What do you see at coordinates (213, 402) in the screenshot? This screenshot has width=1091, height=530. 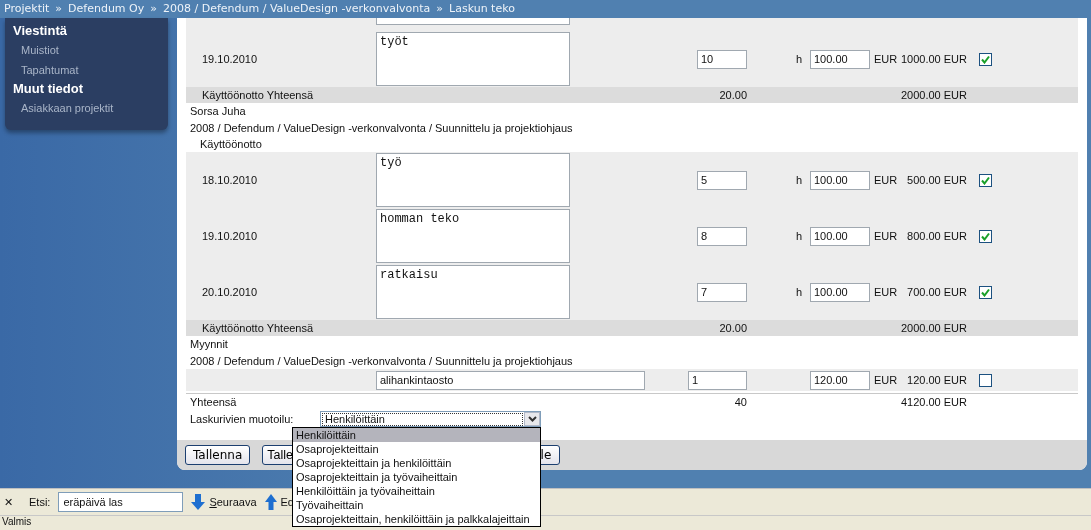 I see `total-label: Yhteensä` at bounding box center [213, 402].